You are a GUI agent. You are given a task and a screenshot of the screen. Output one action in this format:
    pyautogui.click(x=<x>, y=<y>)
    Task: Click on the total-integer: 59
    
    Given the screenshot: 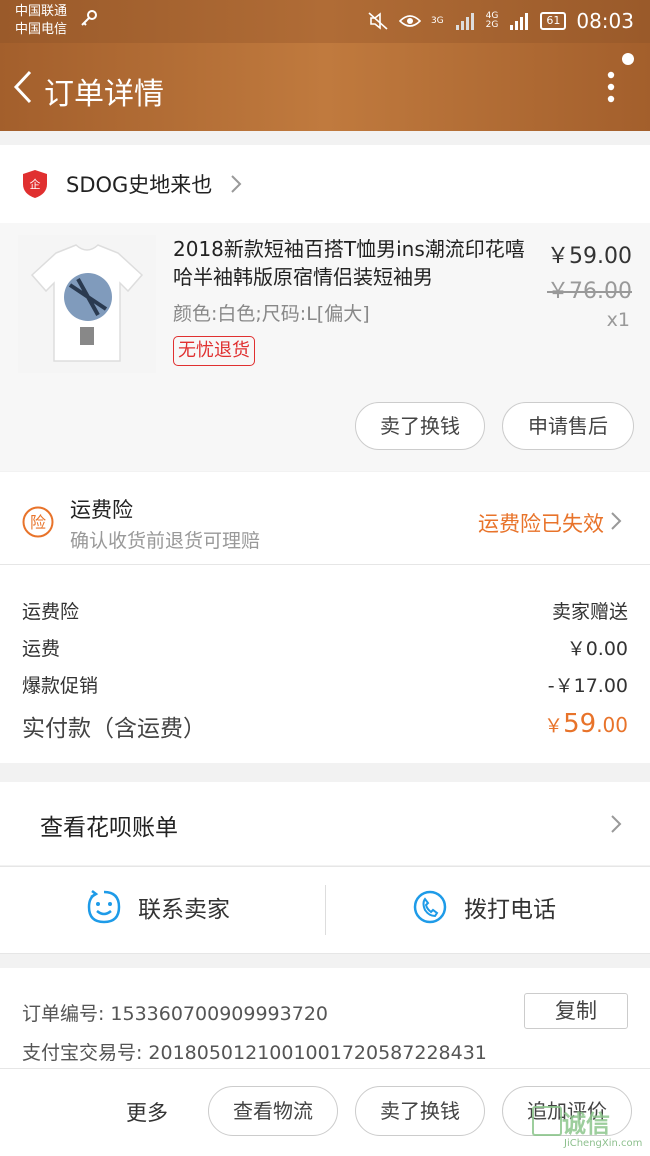 What is the action you would take?
    pyautogui.click(x=580, y=724)
    